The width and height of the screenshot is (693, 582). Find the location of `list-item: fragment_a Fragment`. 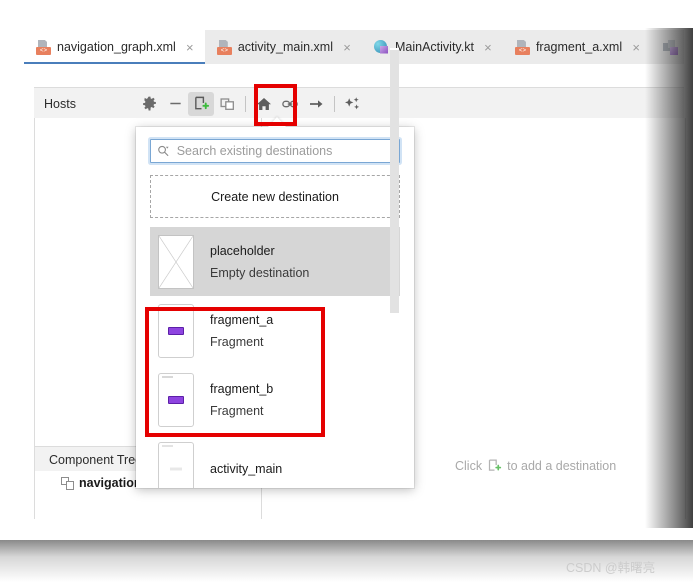

list-item: fragment_a Fragment is located at coordinates (275, 330).